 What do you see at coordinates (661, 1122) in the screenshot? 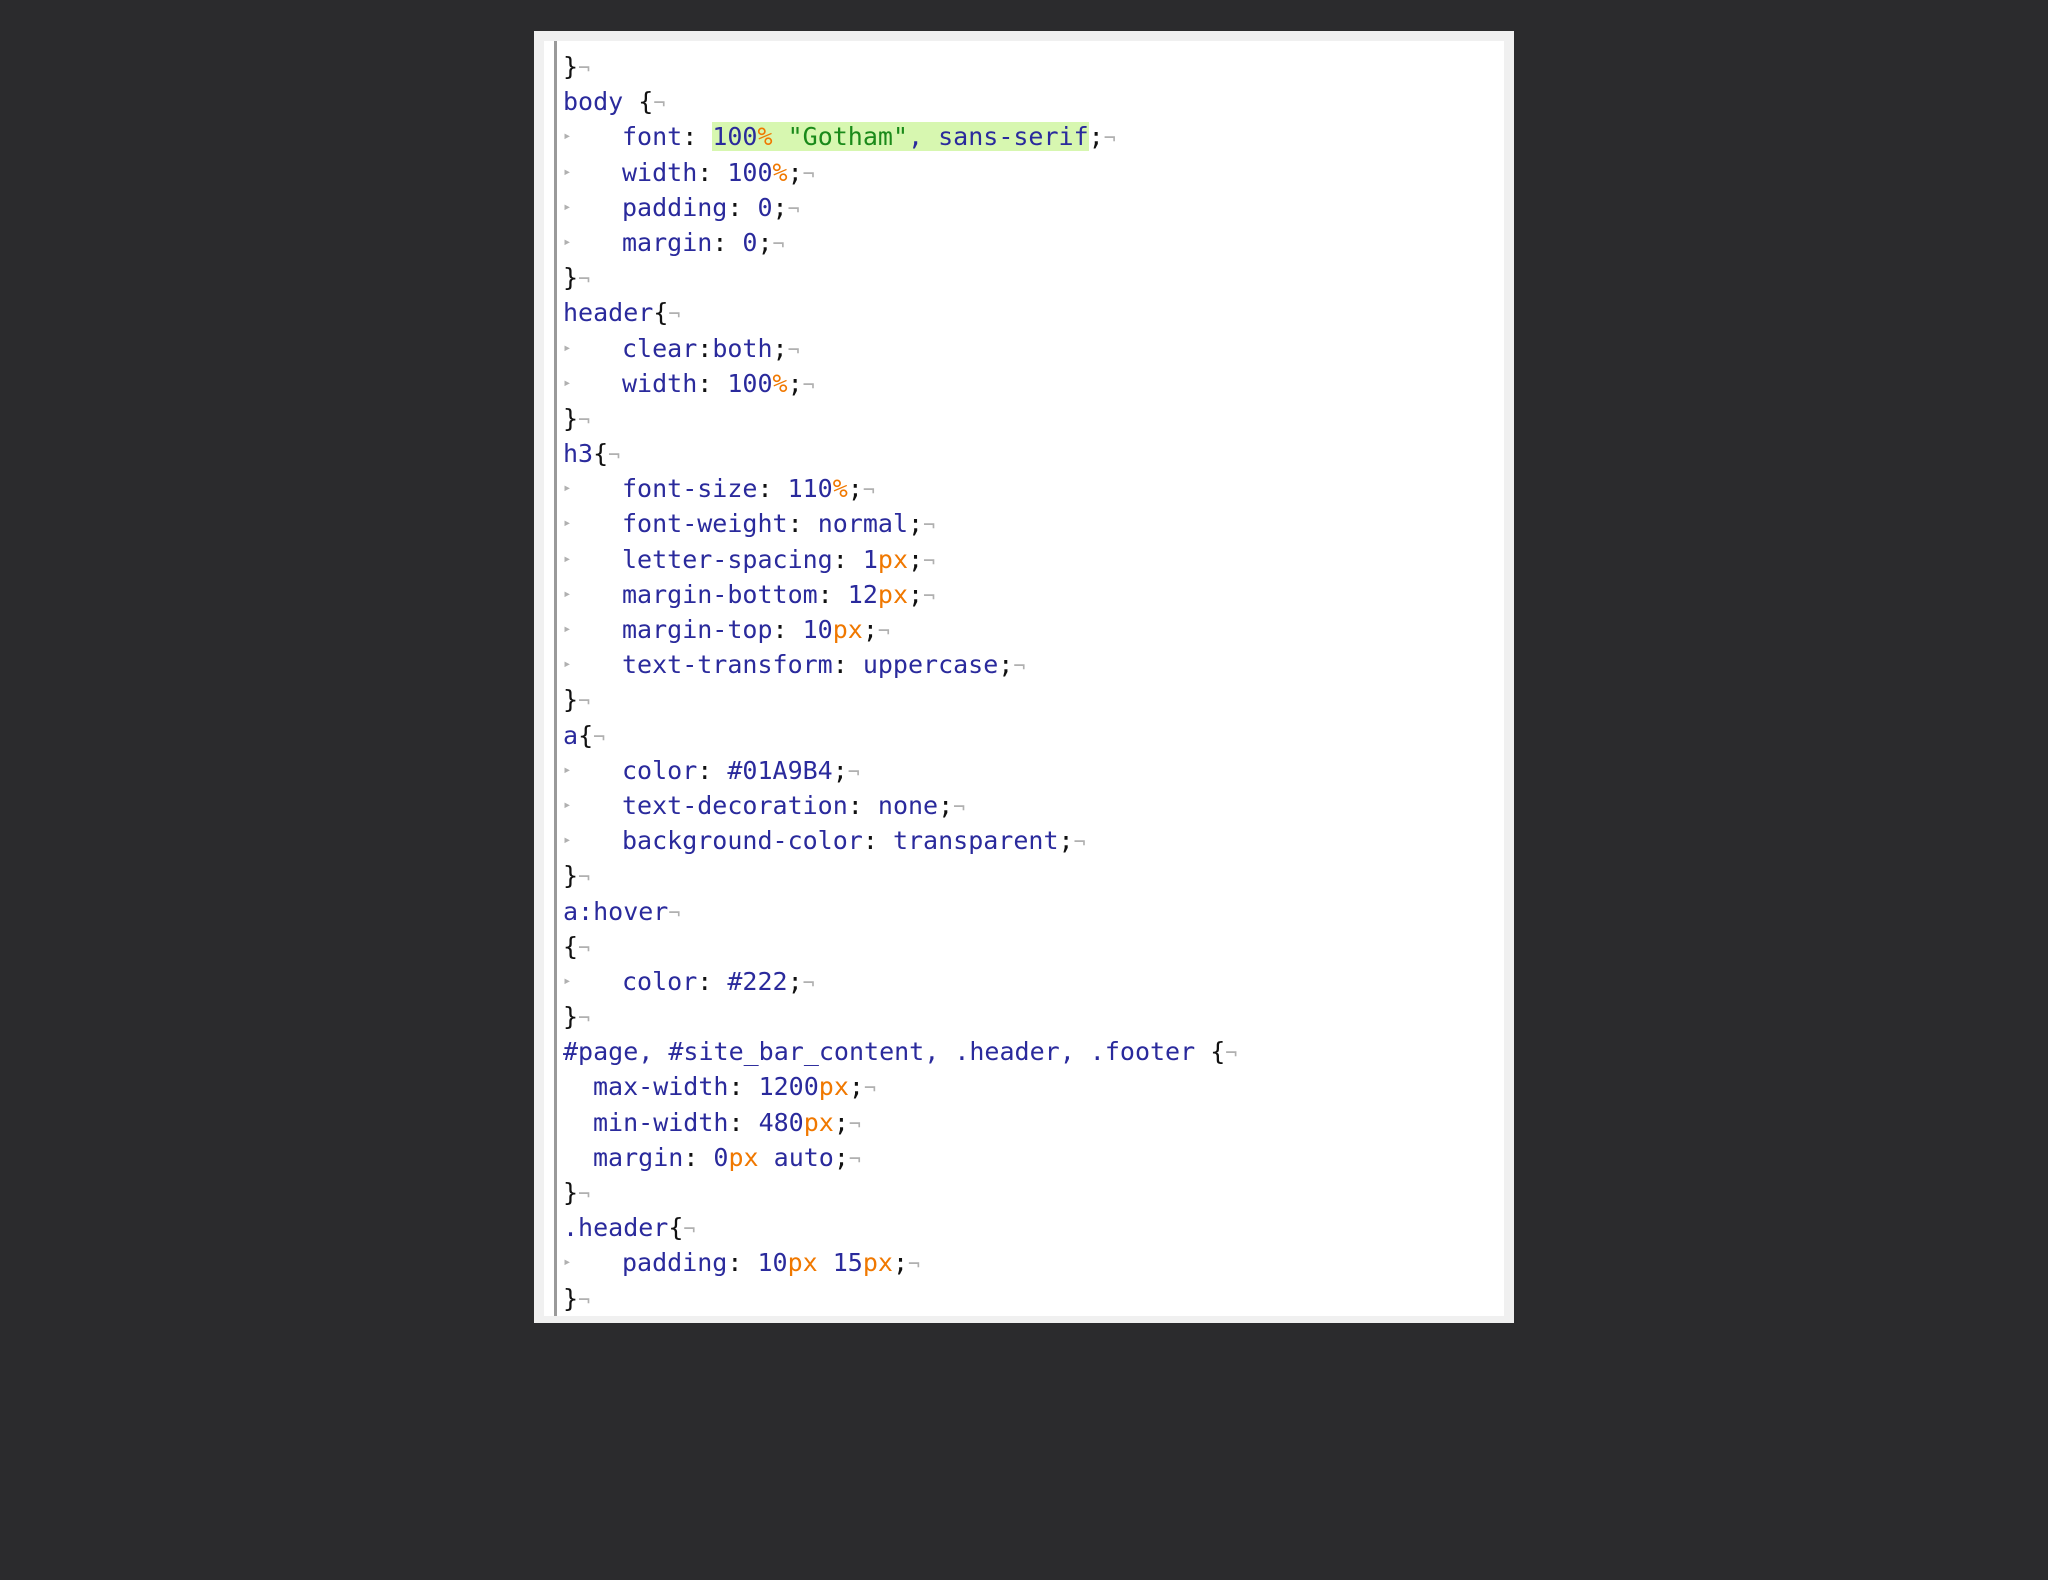
I see `code-token: min-width` at bounding box center [661, 1122].